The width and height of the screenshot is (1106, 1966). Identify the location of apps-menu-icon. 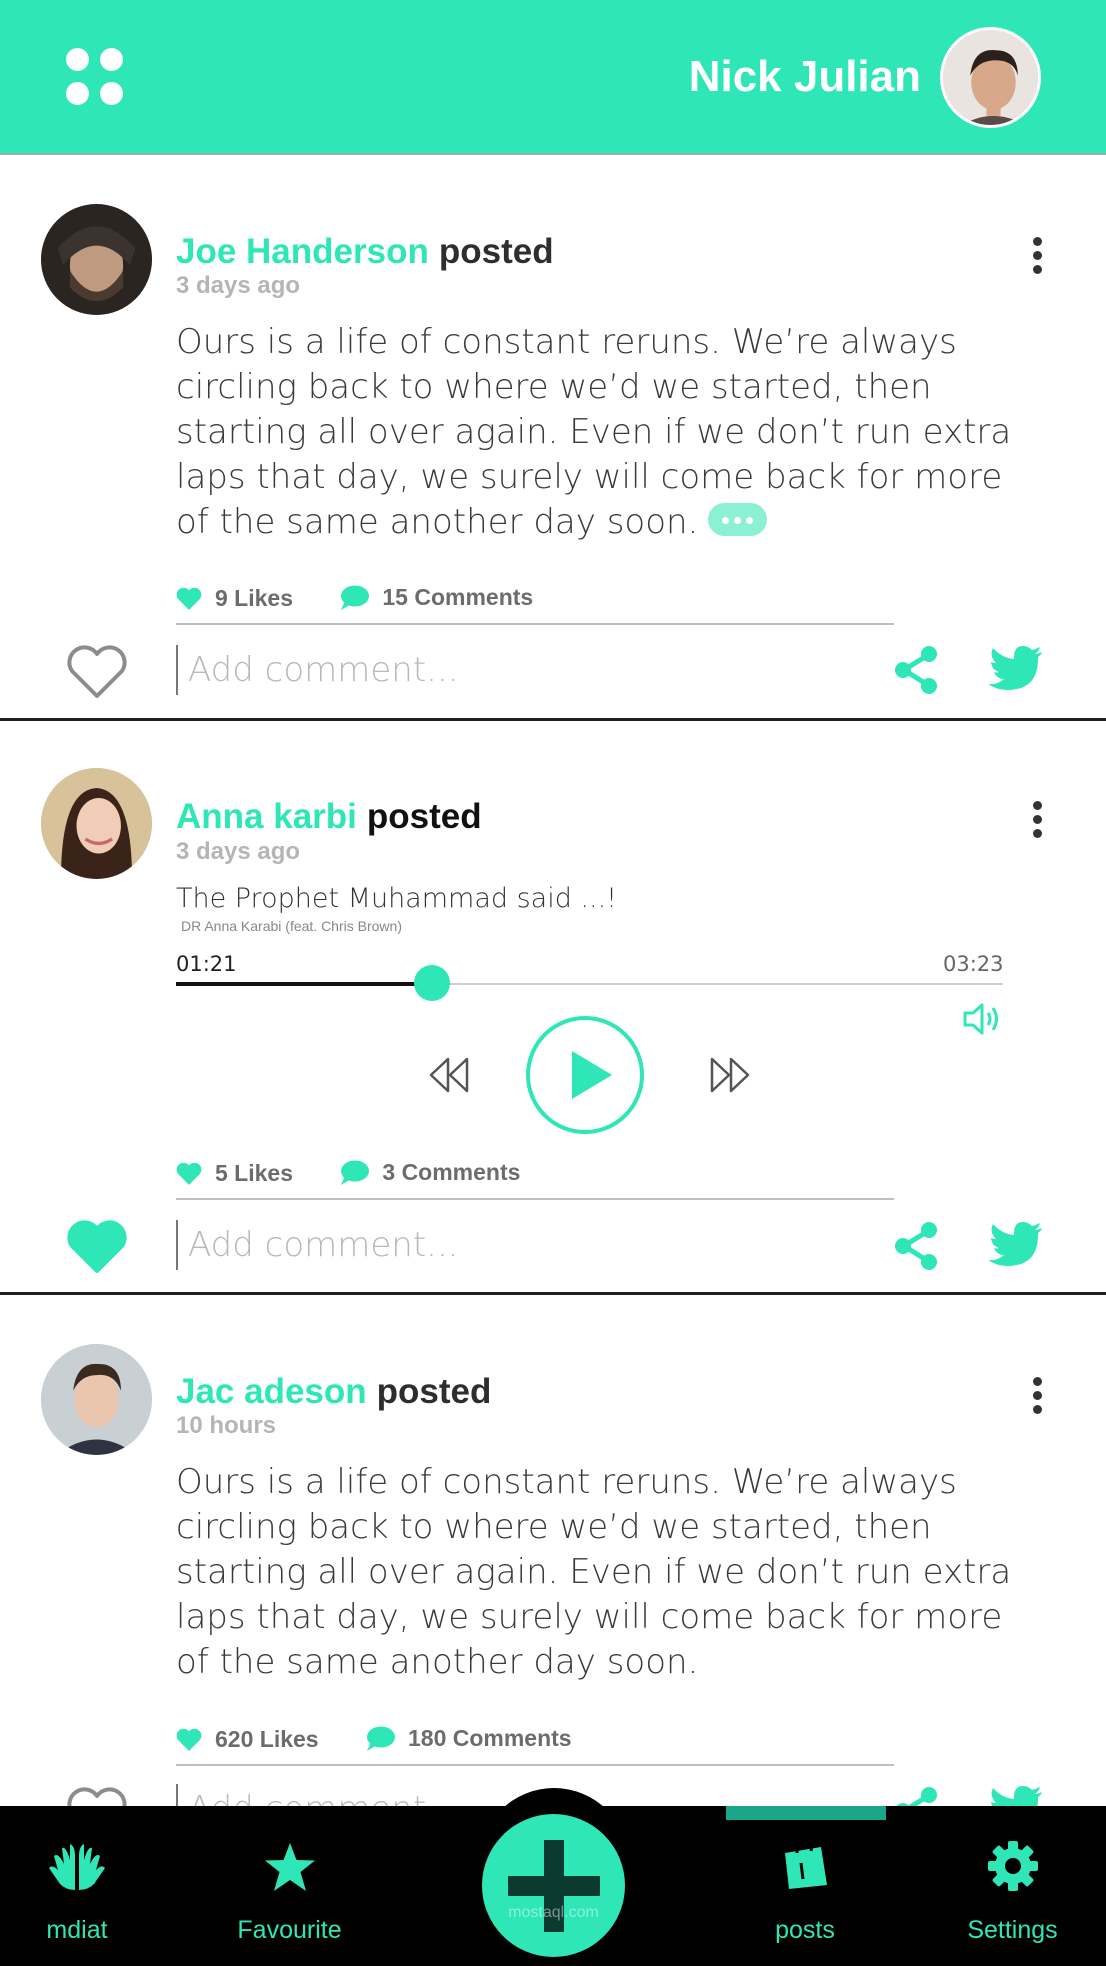
(96, 78).